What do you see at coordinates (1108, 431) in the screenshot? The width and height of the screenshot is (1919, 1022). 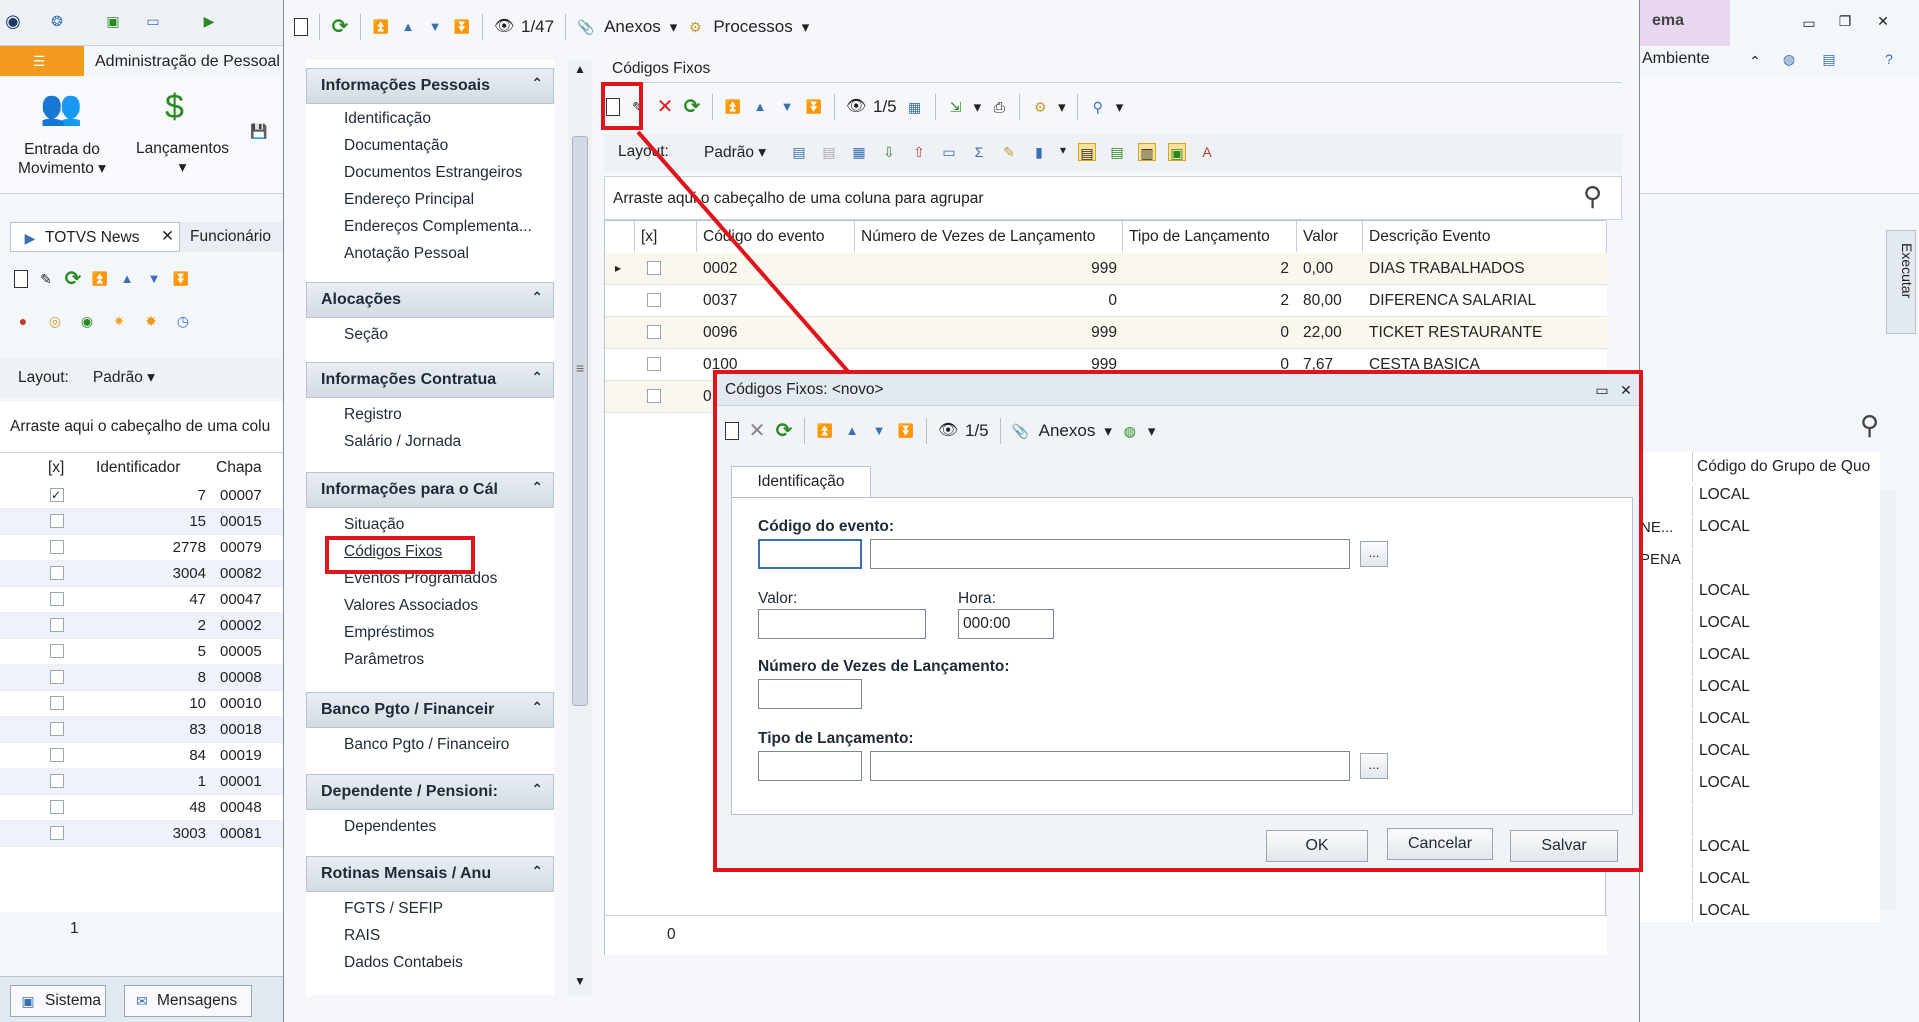 I see `dialog-anexos-chevron-icon: ▾` at bounding box center [1108, 431].